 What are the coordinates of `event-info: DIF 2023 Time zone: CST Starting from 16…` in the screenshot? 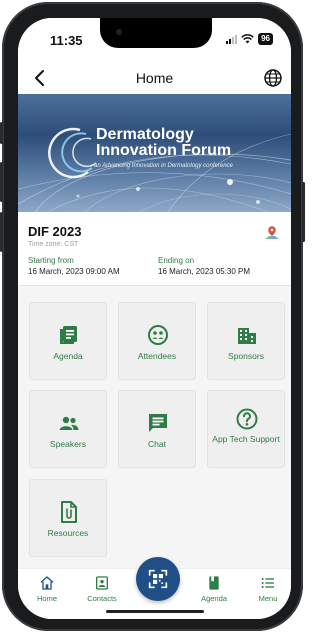 It's located at (154, 249).